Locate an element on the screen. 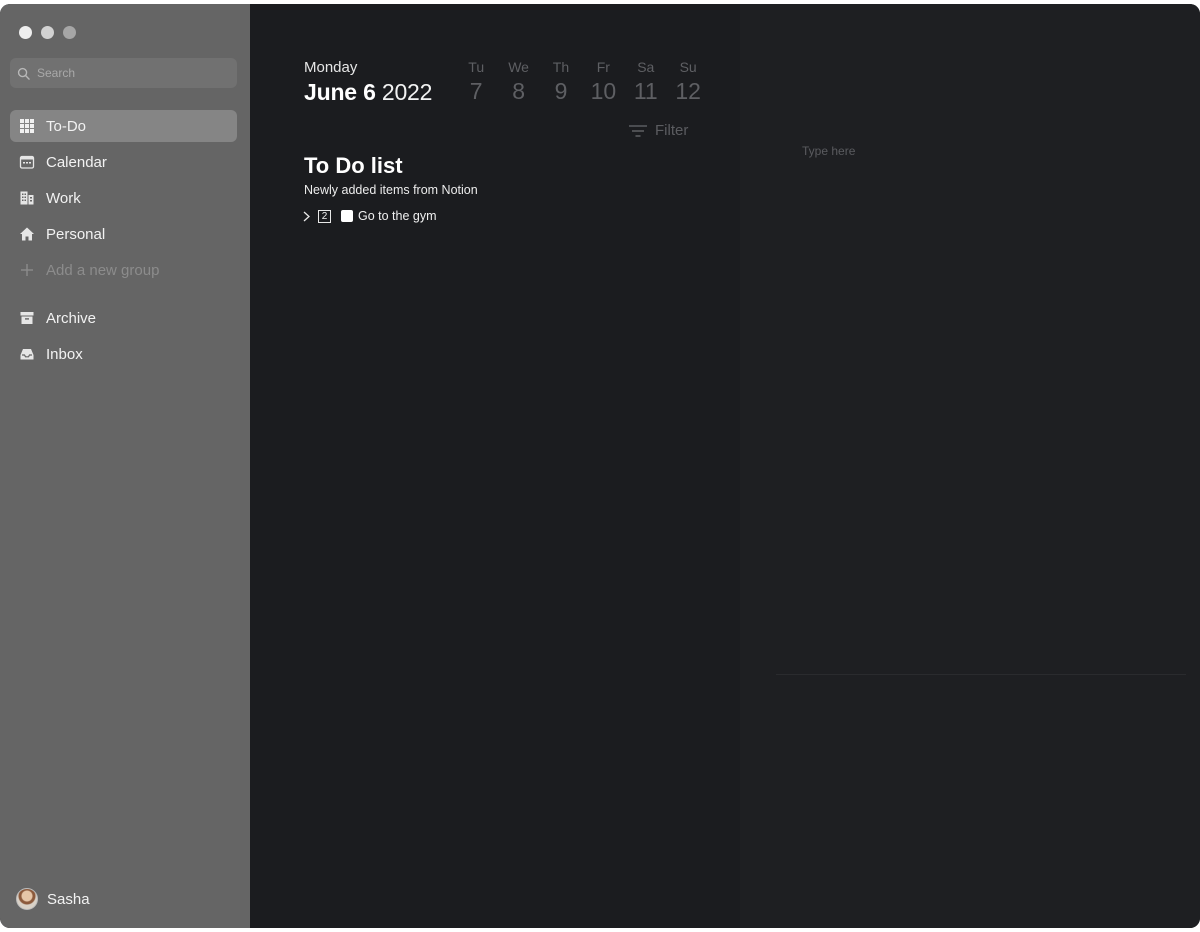 Image resolution: width=1200 pixels, height=932 pixels. day-wednesday: We 8 is located at coordinates (518, 82).